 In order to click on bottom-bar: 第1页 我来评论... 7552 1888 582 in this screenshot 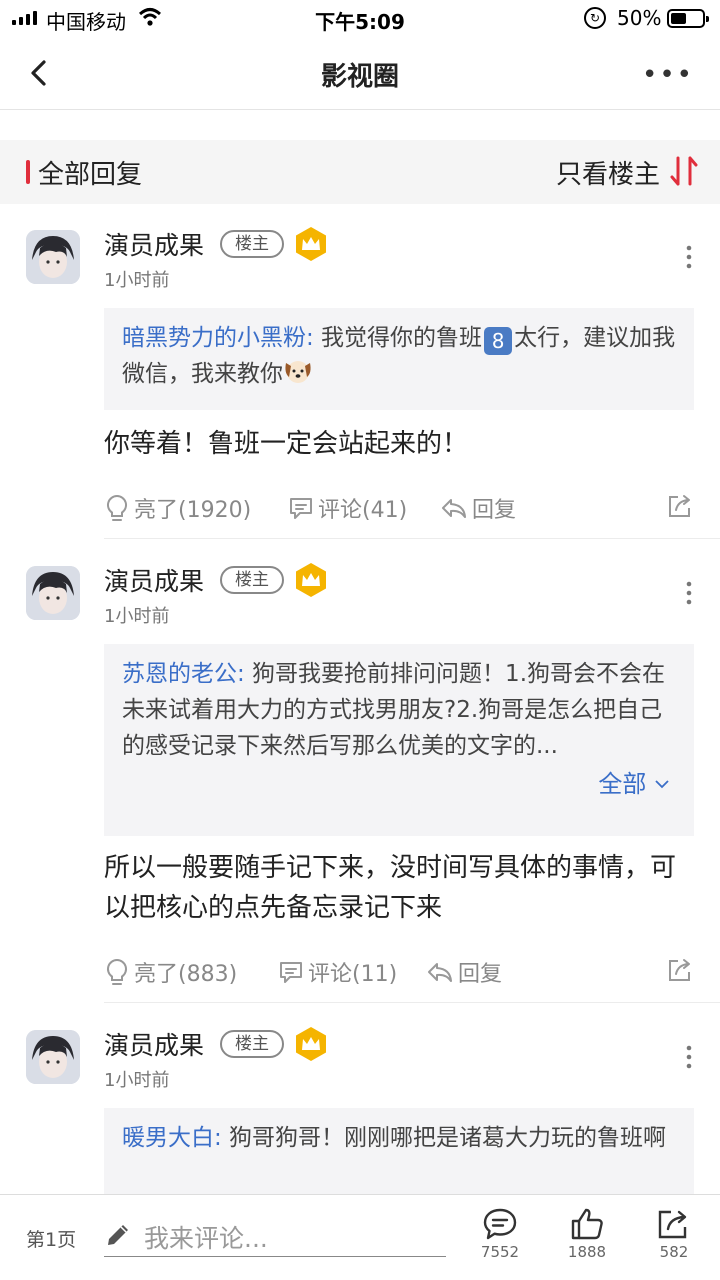, I will do `click(360, 1237)`.